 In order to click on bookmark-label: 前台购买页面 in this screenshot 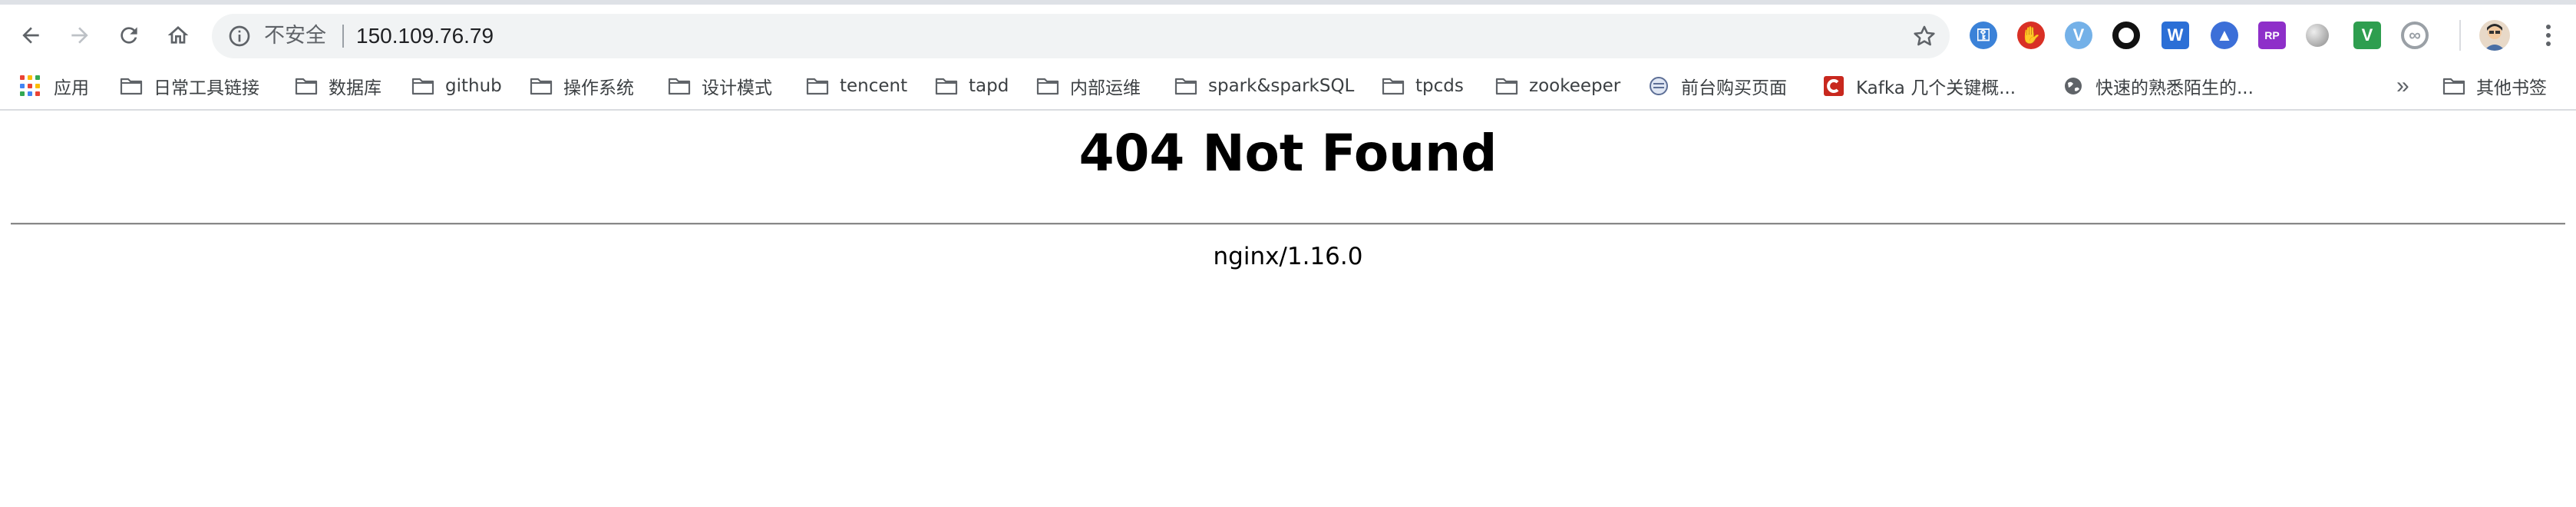, I will do `click(1734, 88)`.